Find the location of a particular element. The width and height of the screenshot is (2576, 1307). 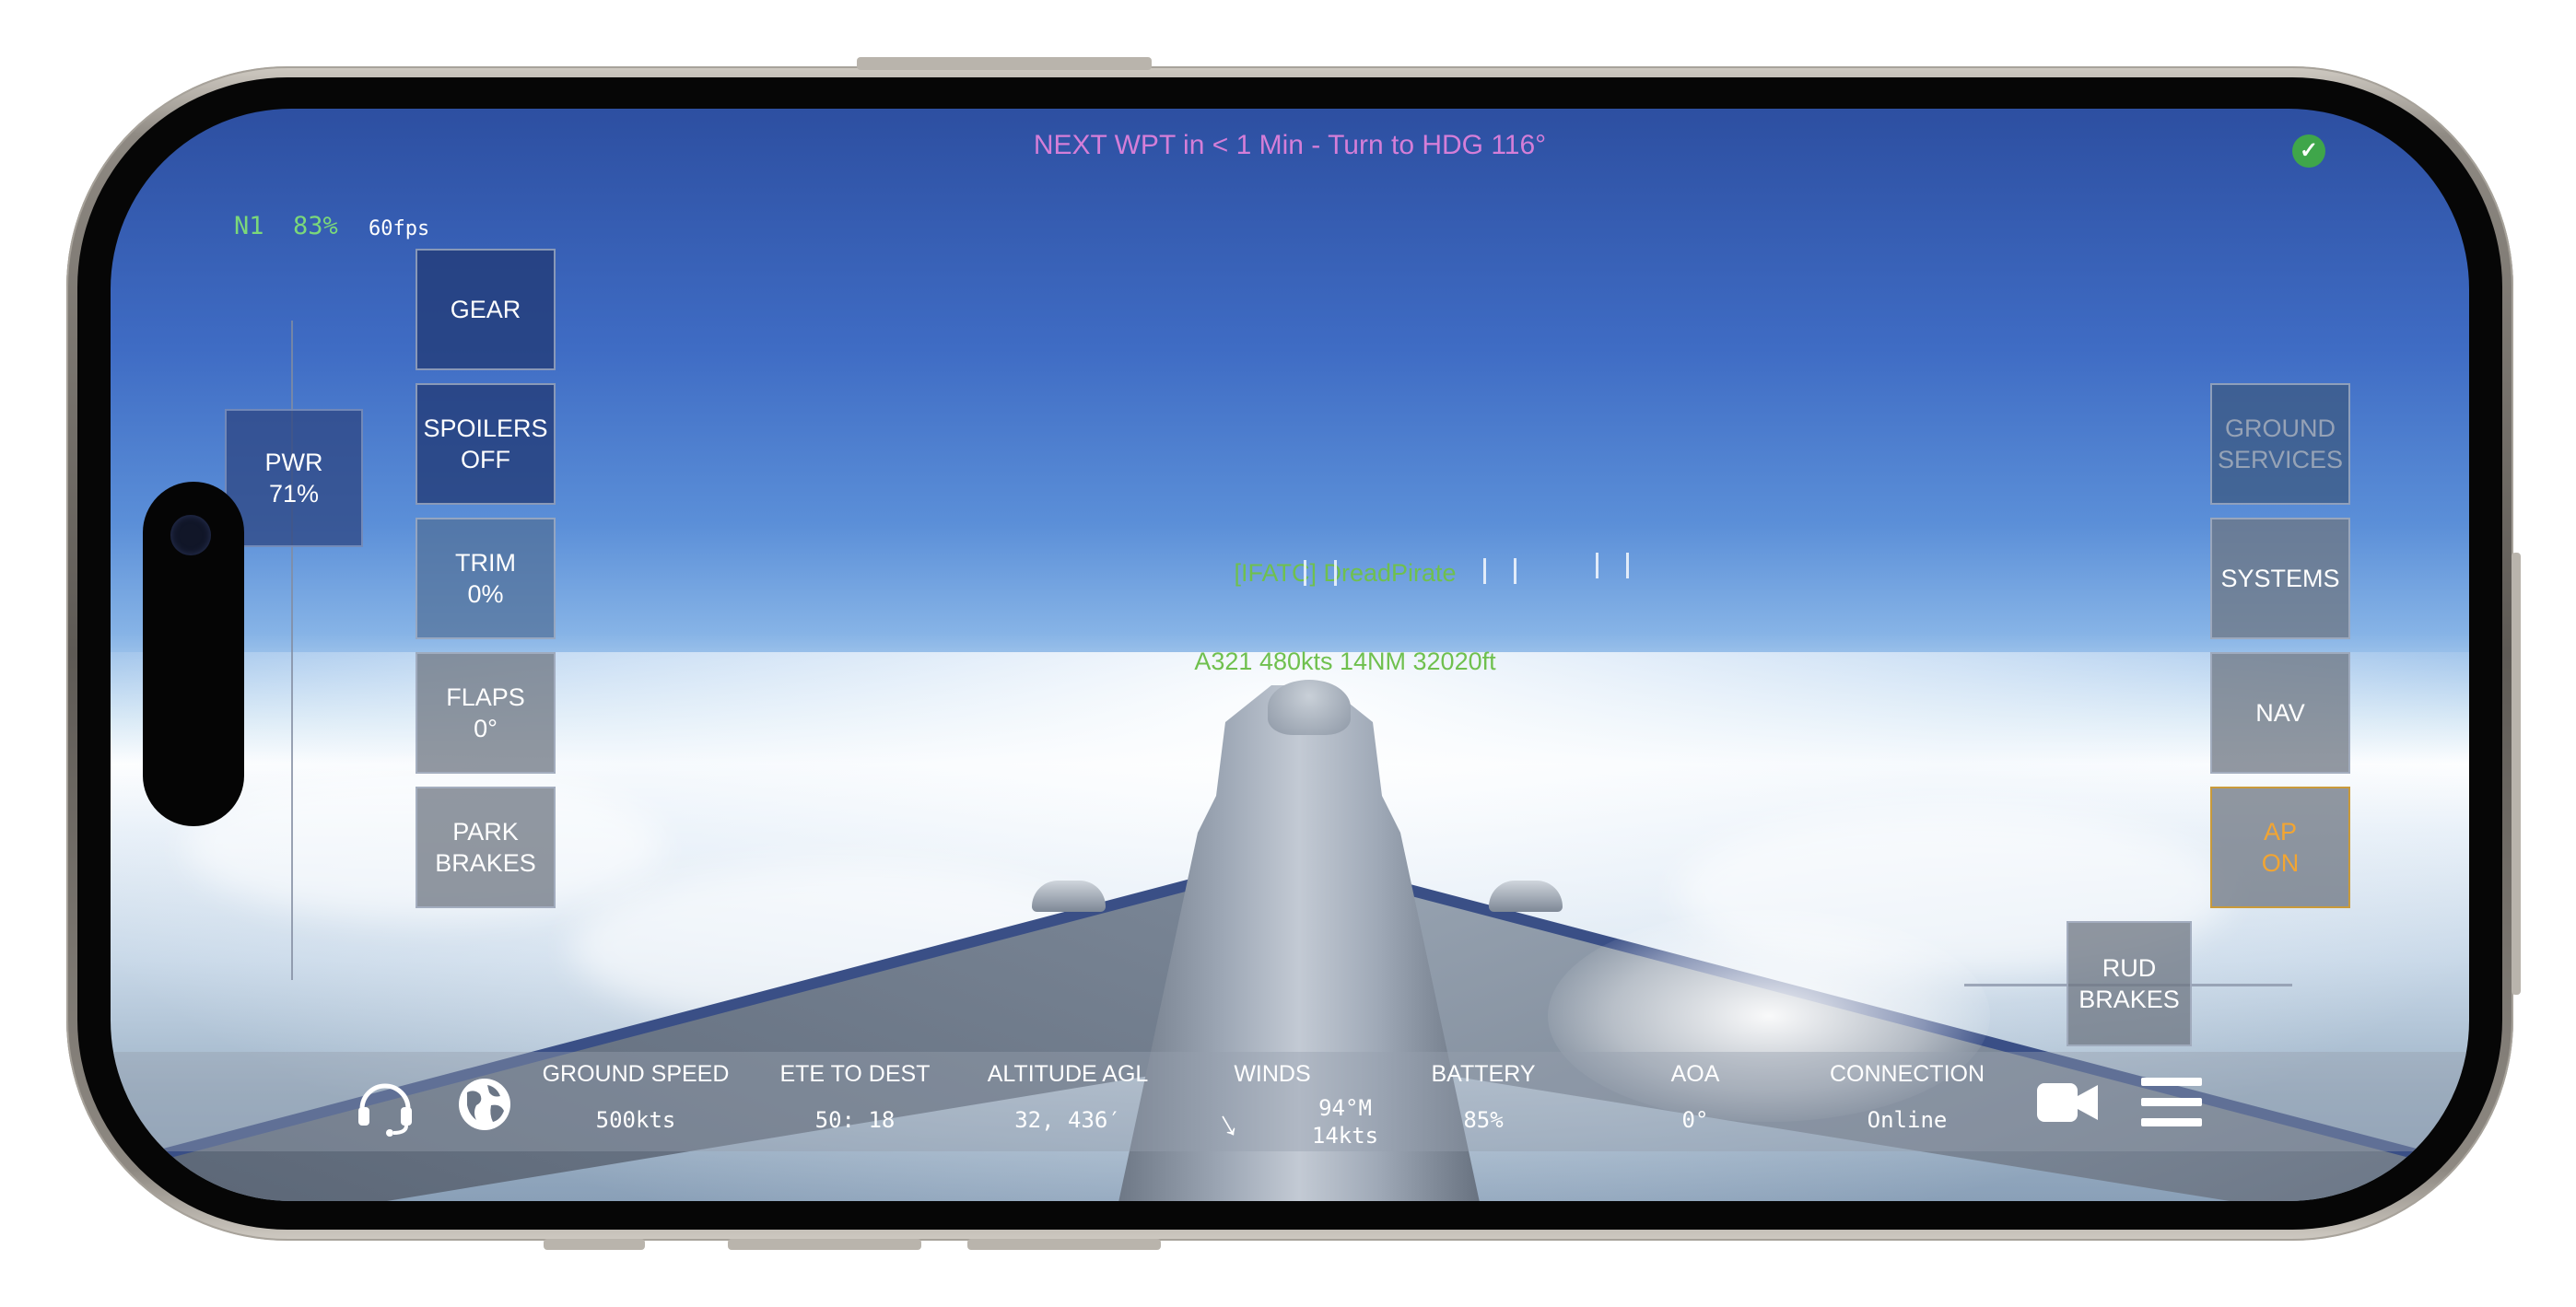

battery-value: 85% is located at coordinates (1483, 1120).